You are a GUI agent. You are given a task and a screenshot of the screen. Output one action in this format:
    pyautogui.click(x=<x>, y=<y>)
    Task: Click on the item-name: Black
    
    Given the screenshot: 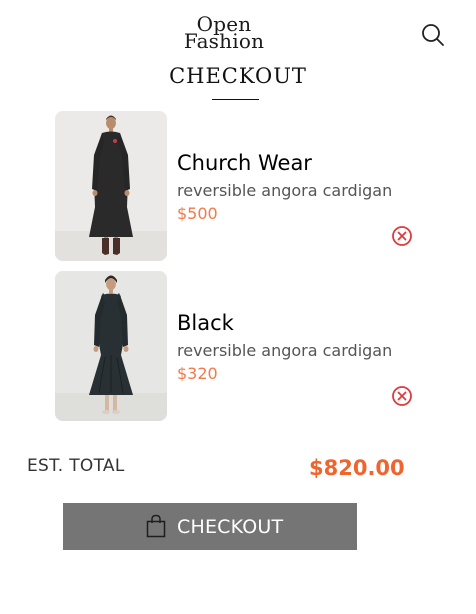 What is the action you would take?
    pyautogui.click(x=205, y=323)
    